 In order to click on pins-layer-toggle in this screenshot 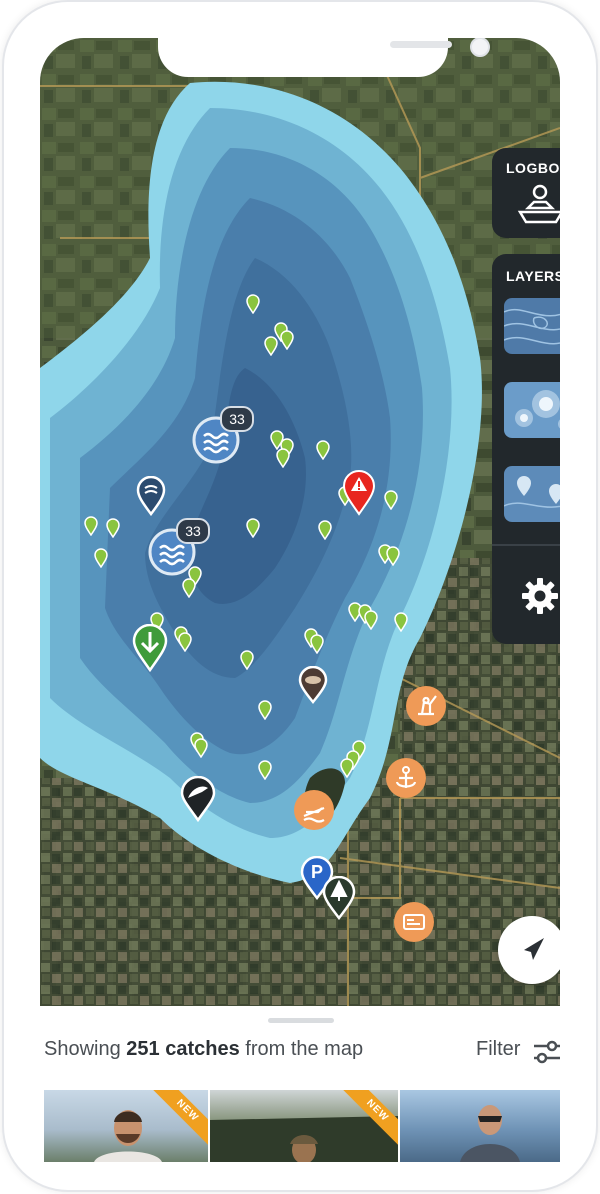, I will do `click(532, 494)`.